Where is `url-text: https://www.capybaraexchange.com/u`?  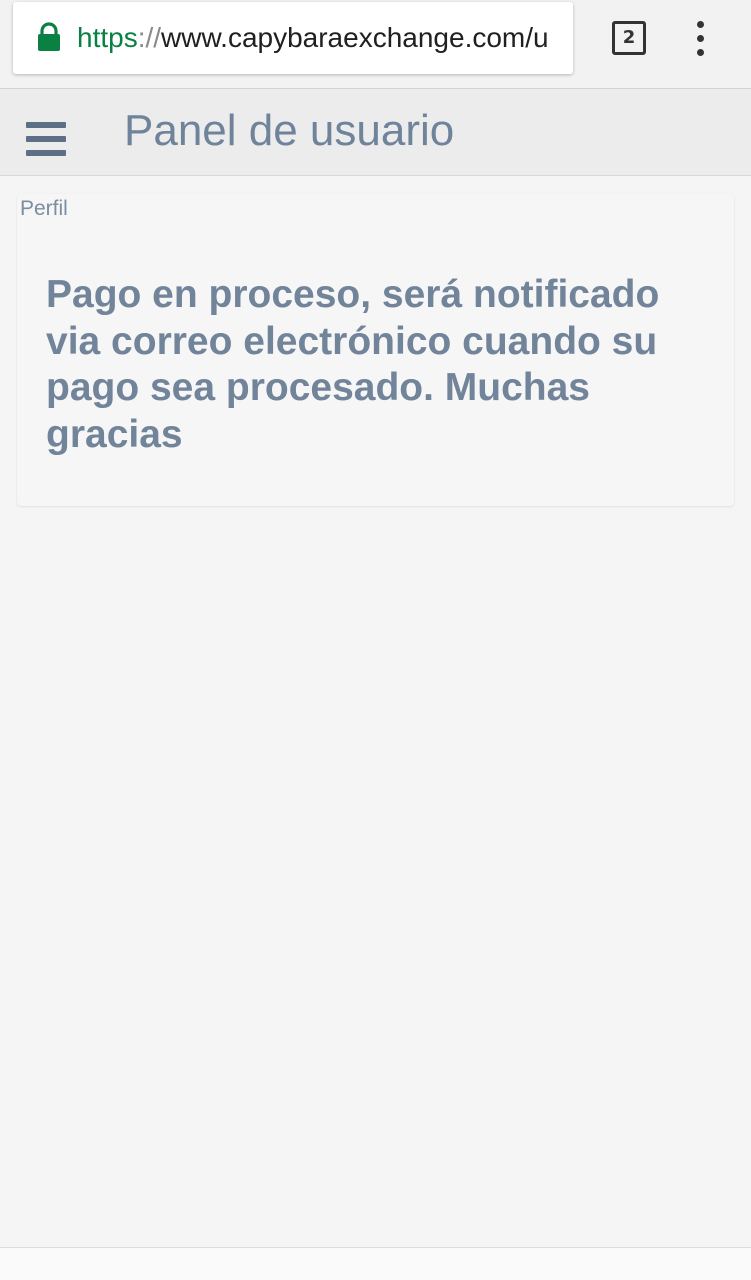 url-text: https://www.capybaraexchange.com/u is located at coordinates (318, 38).